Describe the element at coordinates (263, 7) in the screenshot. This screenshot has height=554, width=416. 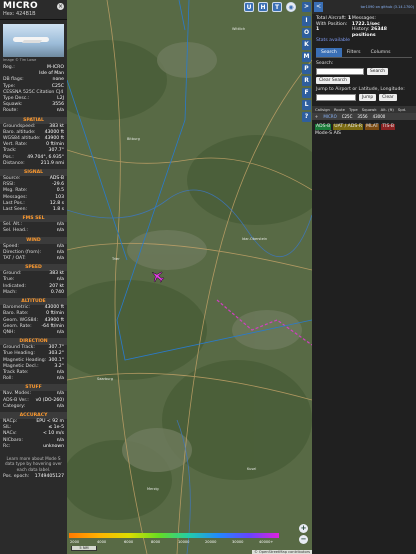
I see `h-button: H` at that location.